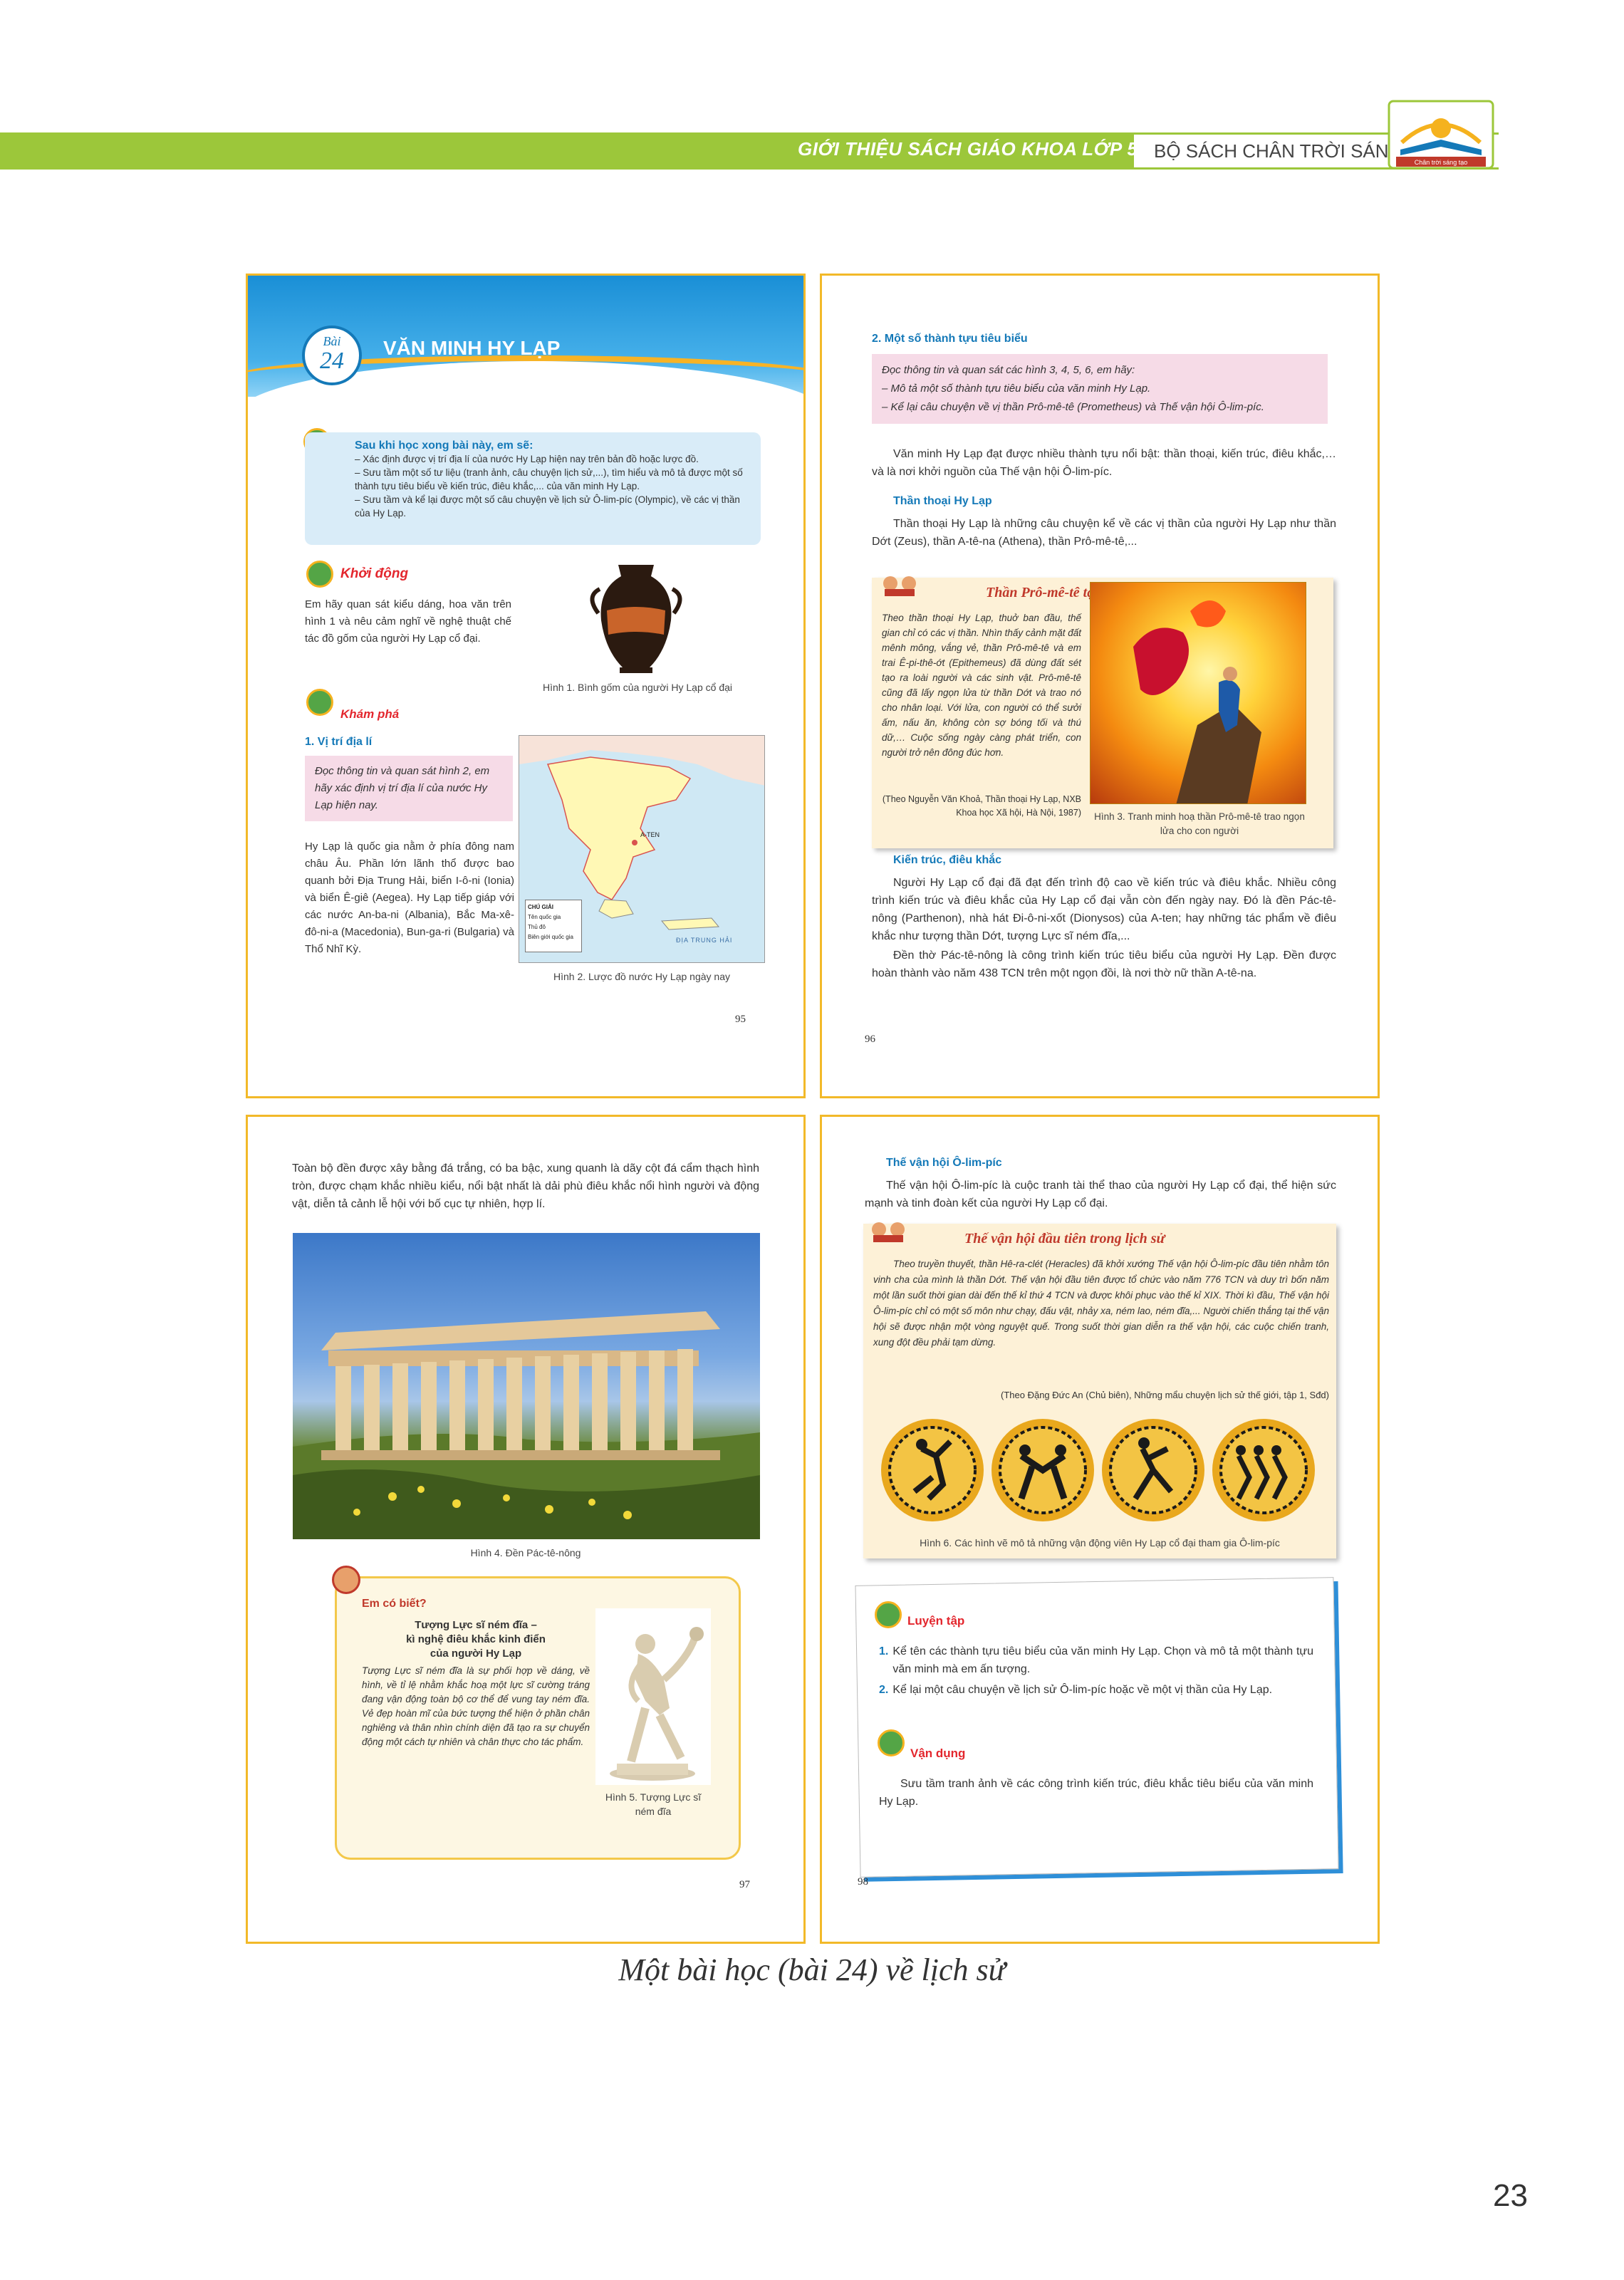  What do you see at coordinates (1064, 1238) in the screenshot?
I see `story-title: Thế vận hội đầu tiên trong lịch sử` at bounding box center [1064, 1238].